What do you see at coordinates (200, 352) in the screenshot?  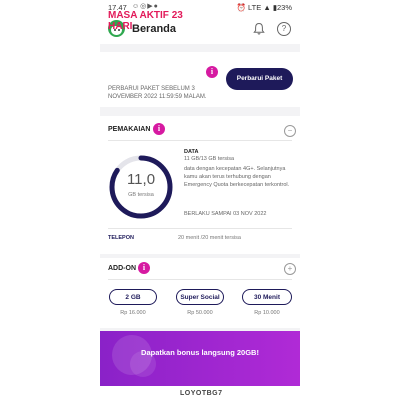 I see `banner-text: Dapatkan bonus langsung 20GB!` at bounding box center [200, 352].